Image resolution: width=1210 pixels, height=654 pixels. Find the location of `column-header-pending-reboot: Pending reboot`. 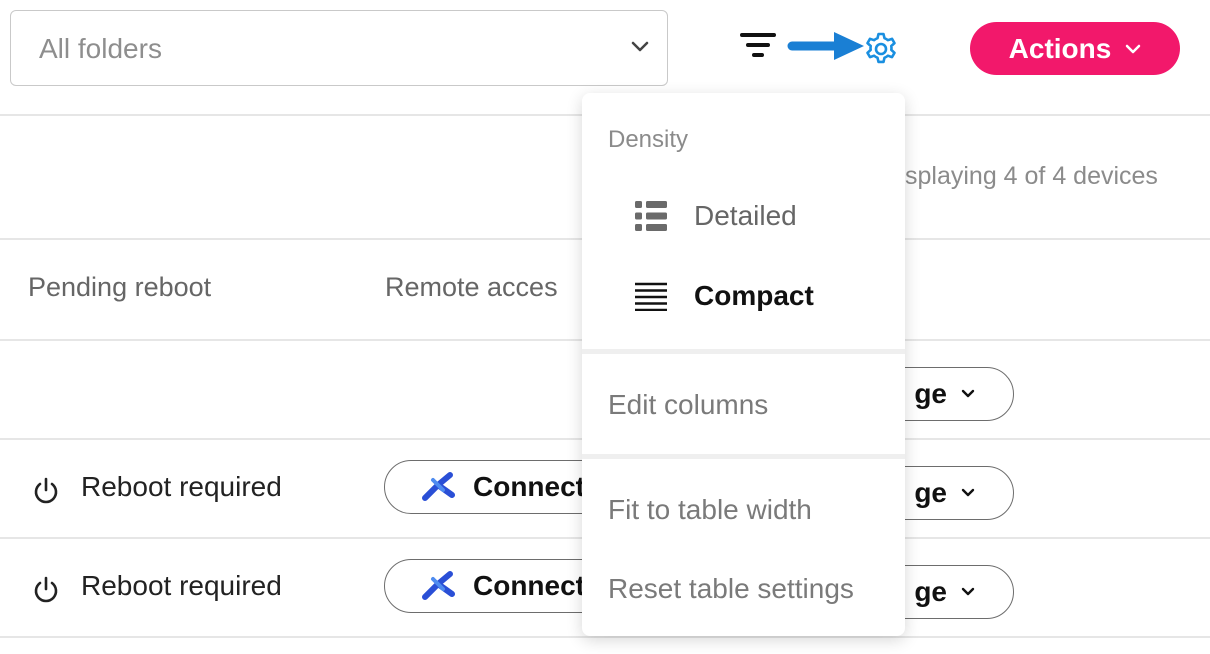

column-header-pending-reboot: Pending reboot is located at coordinates (119, 287).